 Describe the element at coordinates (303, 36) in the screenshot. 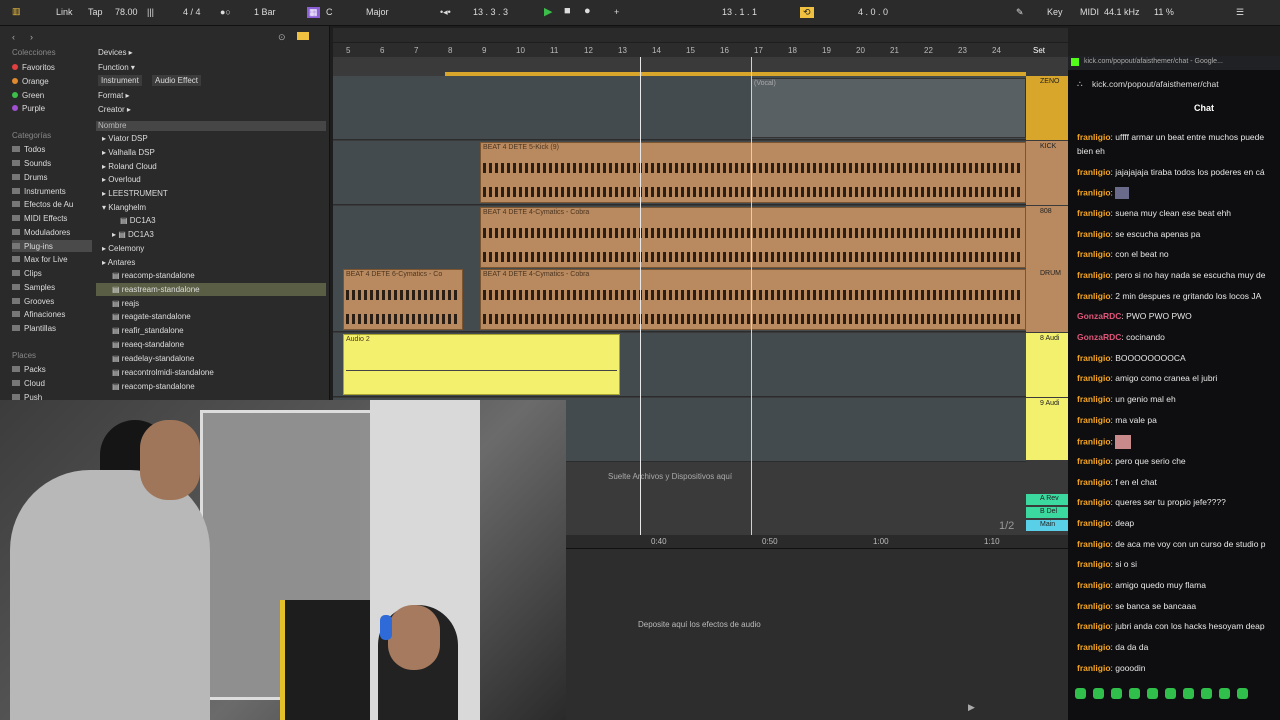

I see `folder-icon` at that location.